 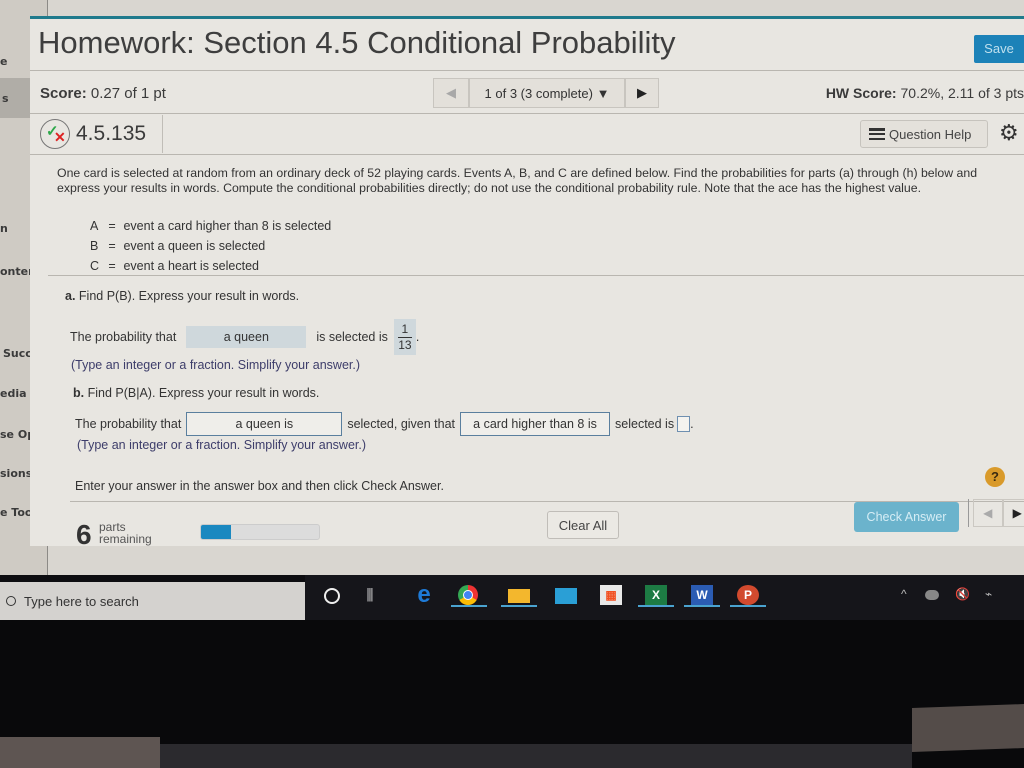 I want to click on gear-icon: ⚙, so click(x=1009, y=133).